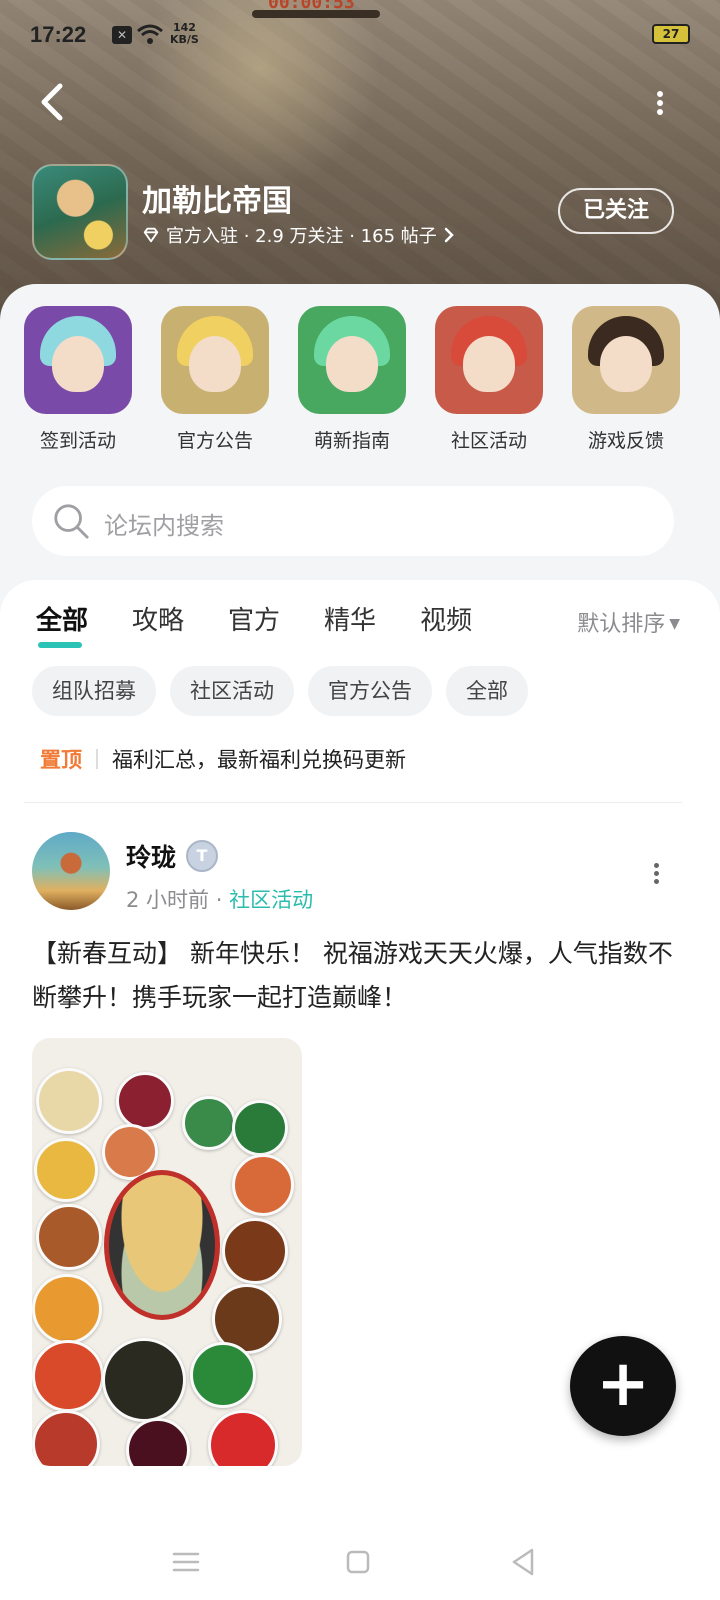 The image size is (720, 1600). What do you see at coordinates (151, 857) in the screenshot?
I see `author-name: 玲珑` at bounding box center [151, 857].